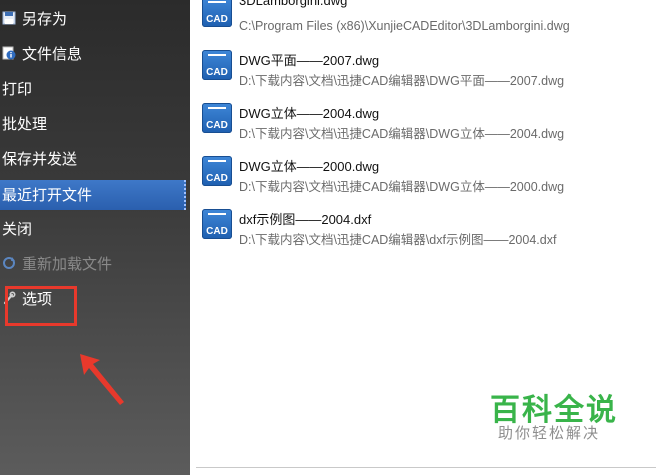  What do you see at coordinates (309, 113) in the screenshot?
I see `recent-file-name: DWG立体——2004.dwg` at bounding box center [309, 113].